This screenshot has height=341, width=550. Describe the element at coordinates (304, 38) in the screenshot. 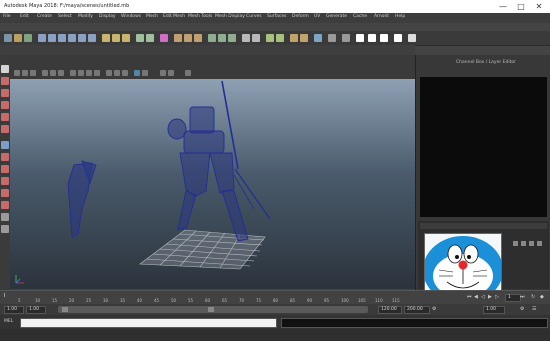

I see `duplicate-icon` at that location.